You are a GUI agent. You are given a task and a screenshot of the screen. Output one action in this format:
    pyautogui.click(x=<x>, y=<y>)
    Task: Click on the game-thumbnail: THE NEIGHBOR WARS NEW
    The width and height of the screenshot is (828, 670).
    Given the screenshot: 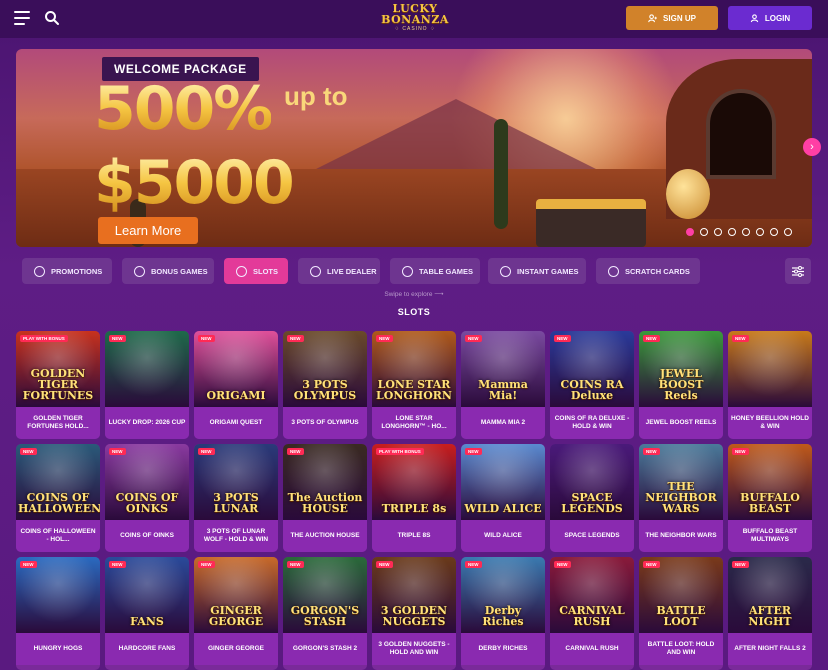 What is the action you would take?
    pyautogui.click(x=681, y=482)
    